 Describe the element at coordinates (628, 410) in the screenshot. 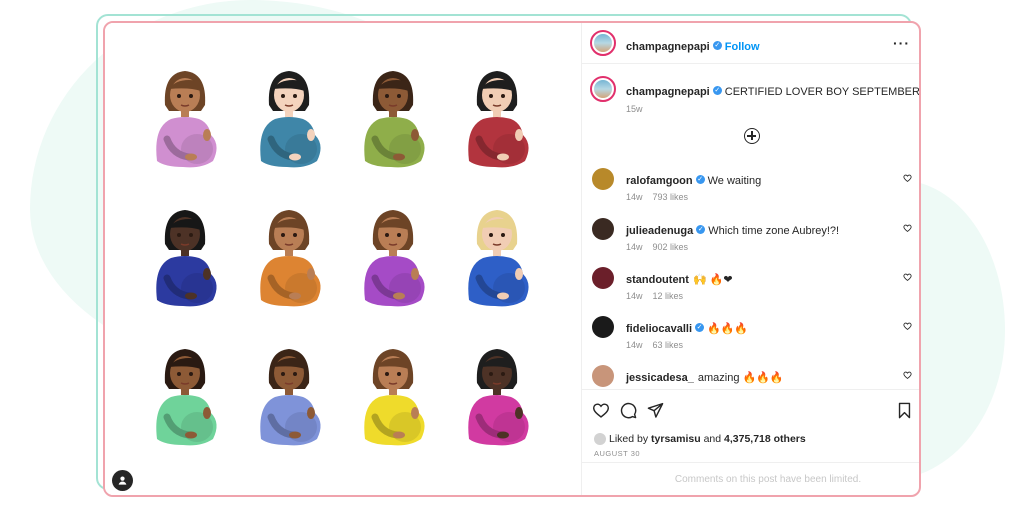

I see `comment-icon` at that location.